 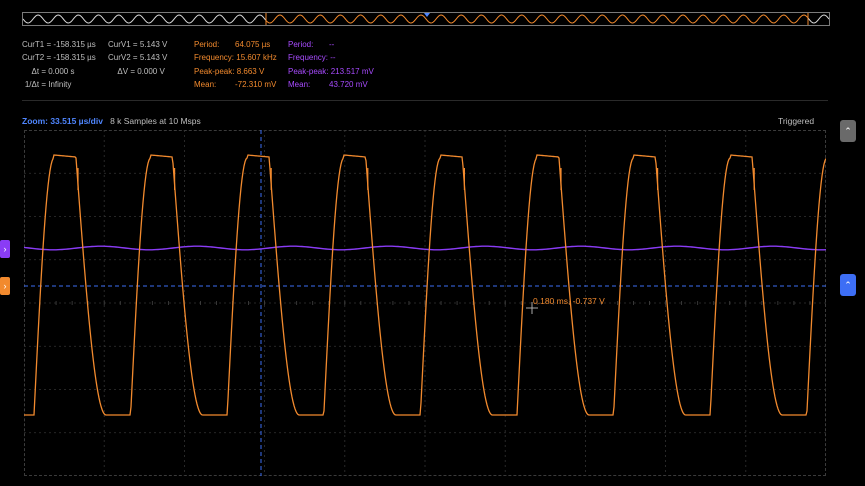 I want to click on inv-dt-label: 1/Δt =, so click(x=35, y=84).